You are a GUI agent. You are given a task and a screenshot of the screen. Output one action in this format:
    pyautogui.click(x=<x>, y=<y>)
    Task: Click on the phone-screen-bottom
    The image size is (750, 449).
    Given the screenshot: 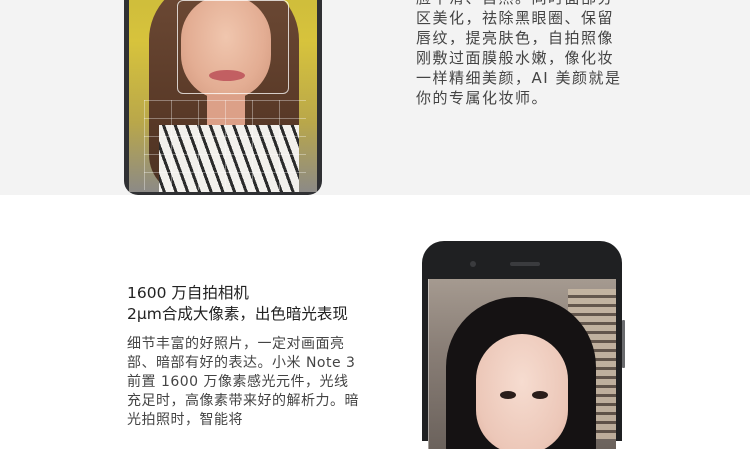 What is the action you would take?
    pyautogui.click(x=522, y=364)
    